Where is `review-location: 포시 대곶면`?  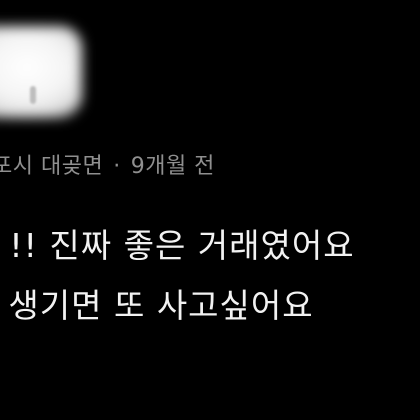
review-location: 포시 대곶면 is located at coordinates (52, 166).